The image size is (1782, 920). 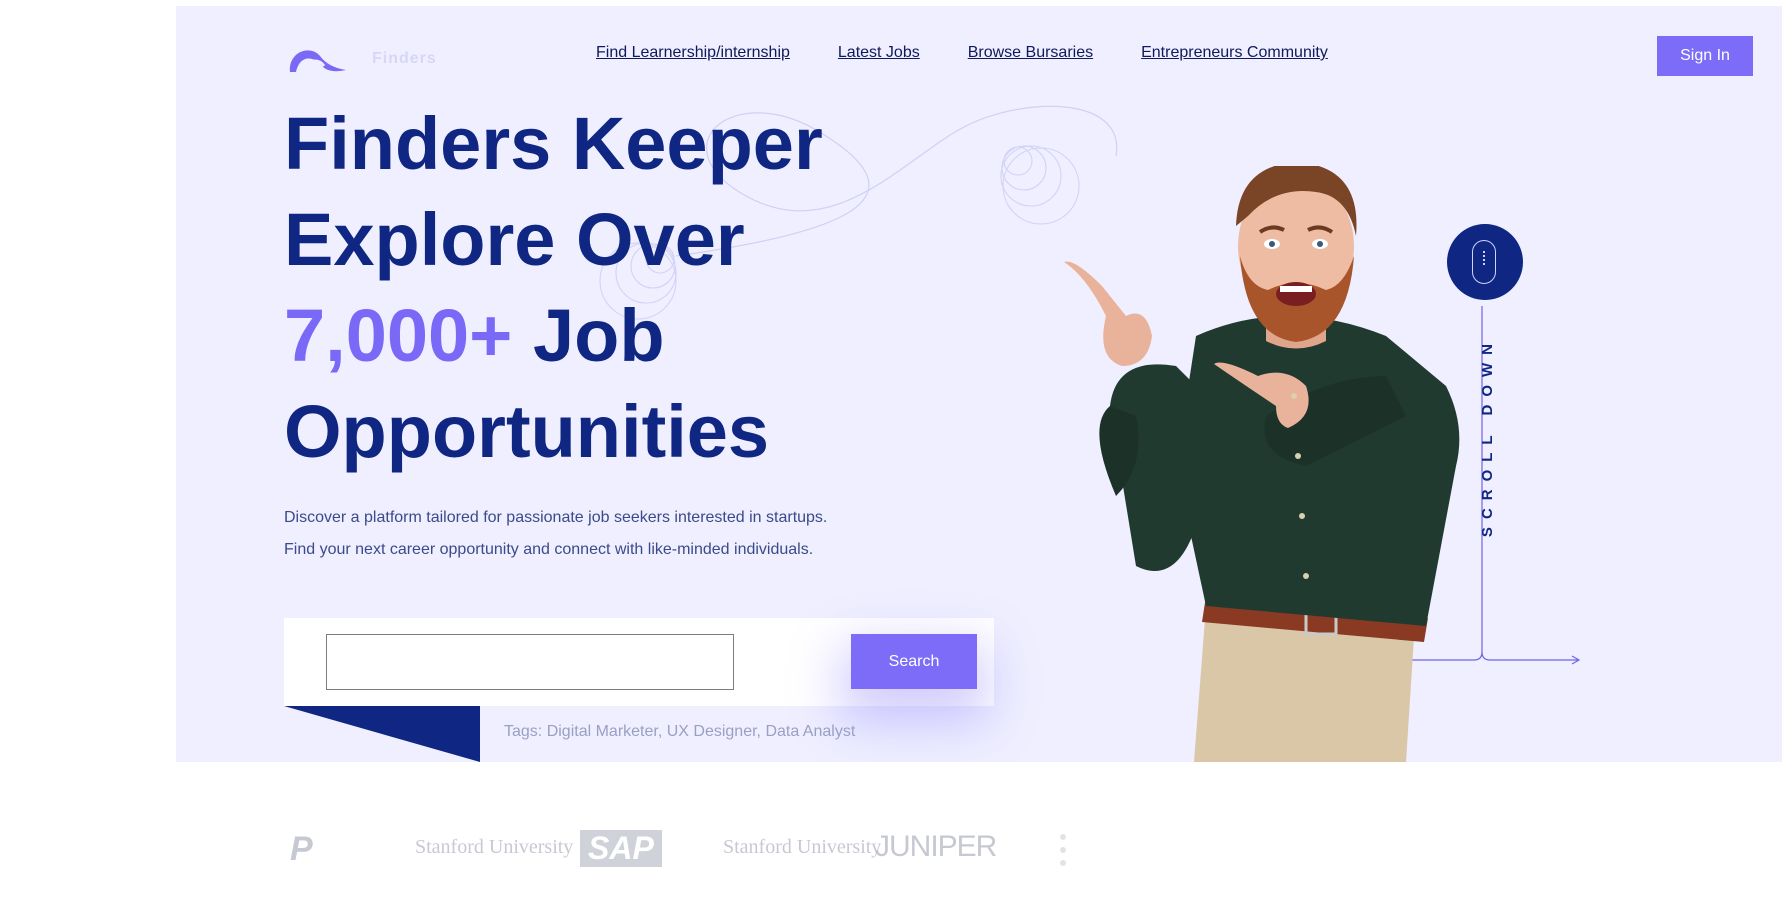 What do you see at coordinates (936, 846) in the screenshot?
I see `partner-logo-juniper: JUNIPER` at bounding box center [936, 846].